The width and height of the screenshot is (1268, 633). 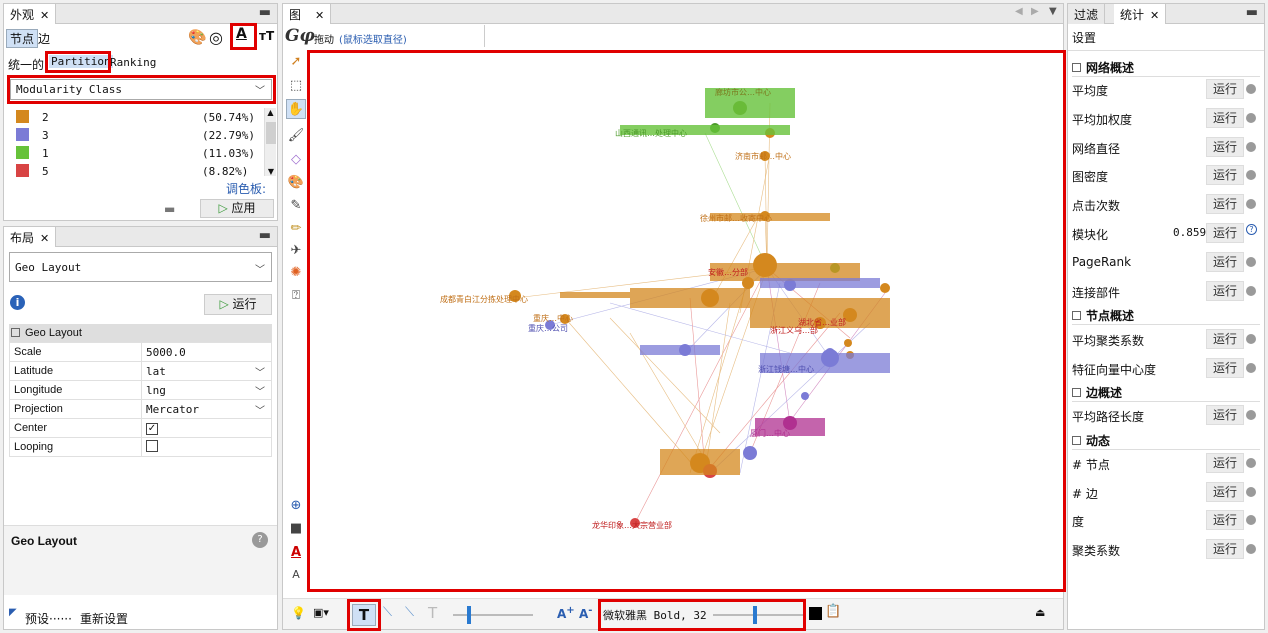 I want to click on tab-statistics: 统计 ✕, so click(x=1140, y=14).